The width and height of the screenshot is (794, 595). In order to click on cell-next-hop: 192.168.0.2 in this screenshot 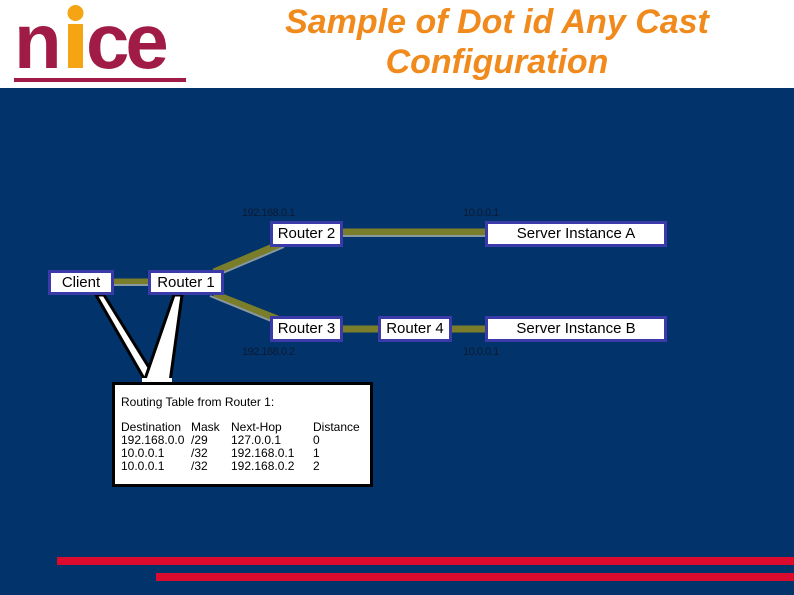, I will do `click(263, 466)`.